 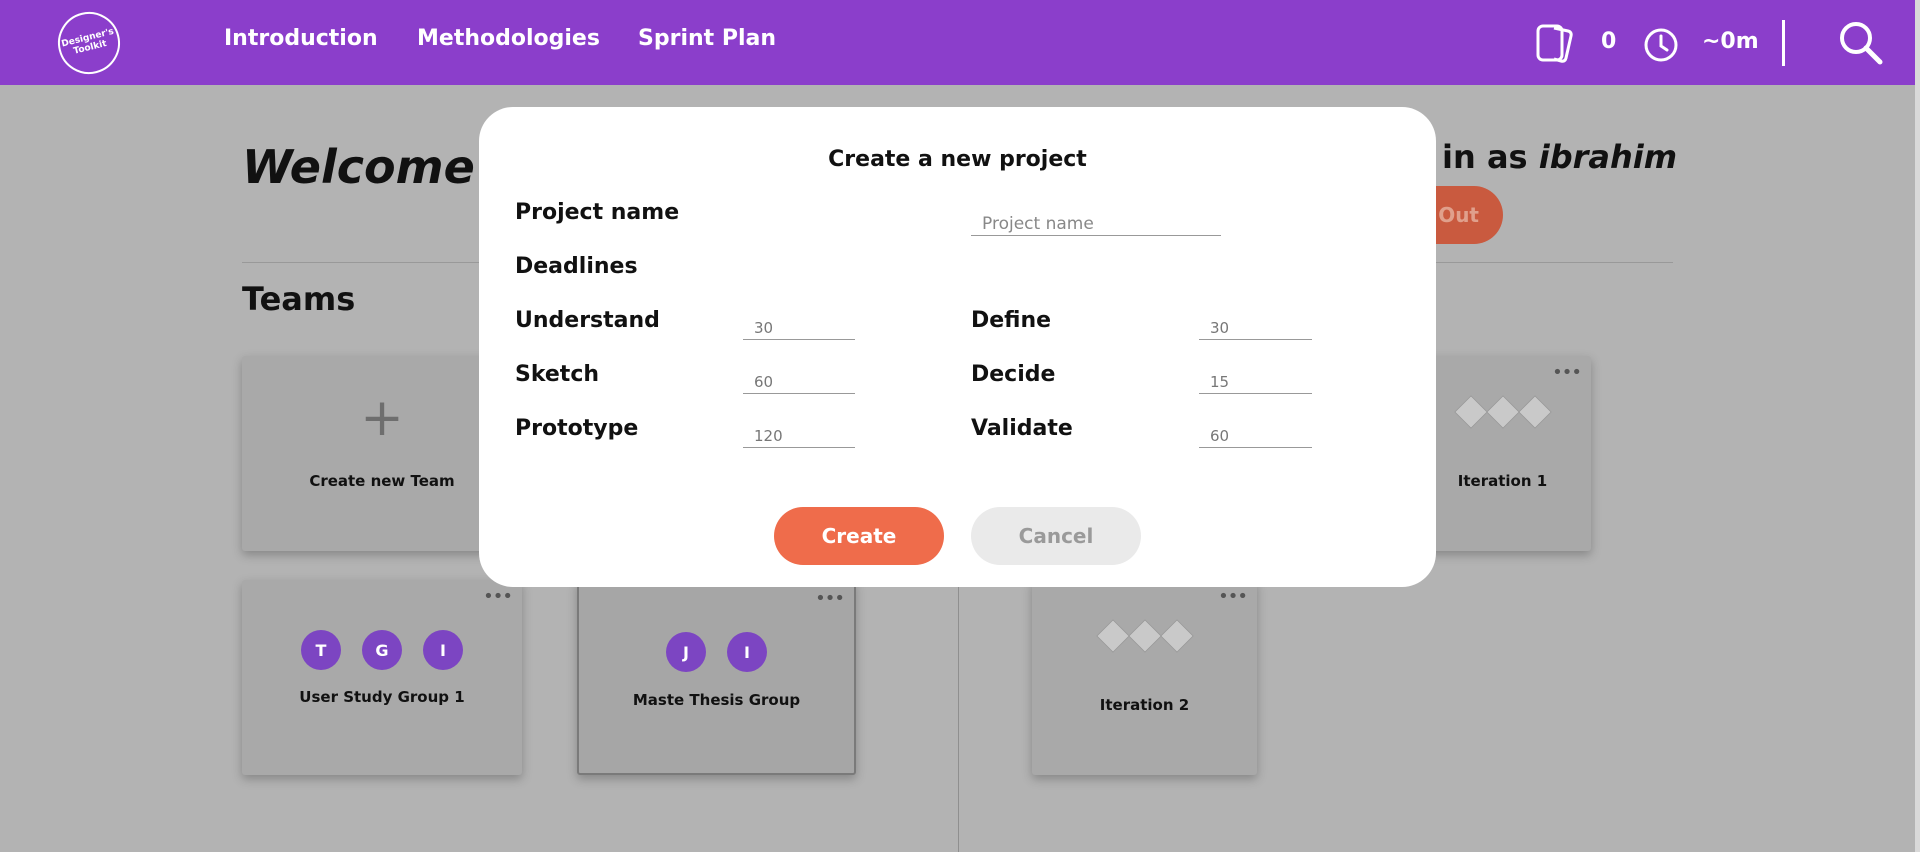 I want to click on understand-label: Understand, so click(x=587, y=320).